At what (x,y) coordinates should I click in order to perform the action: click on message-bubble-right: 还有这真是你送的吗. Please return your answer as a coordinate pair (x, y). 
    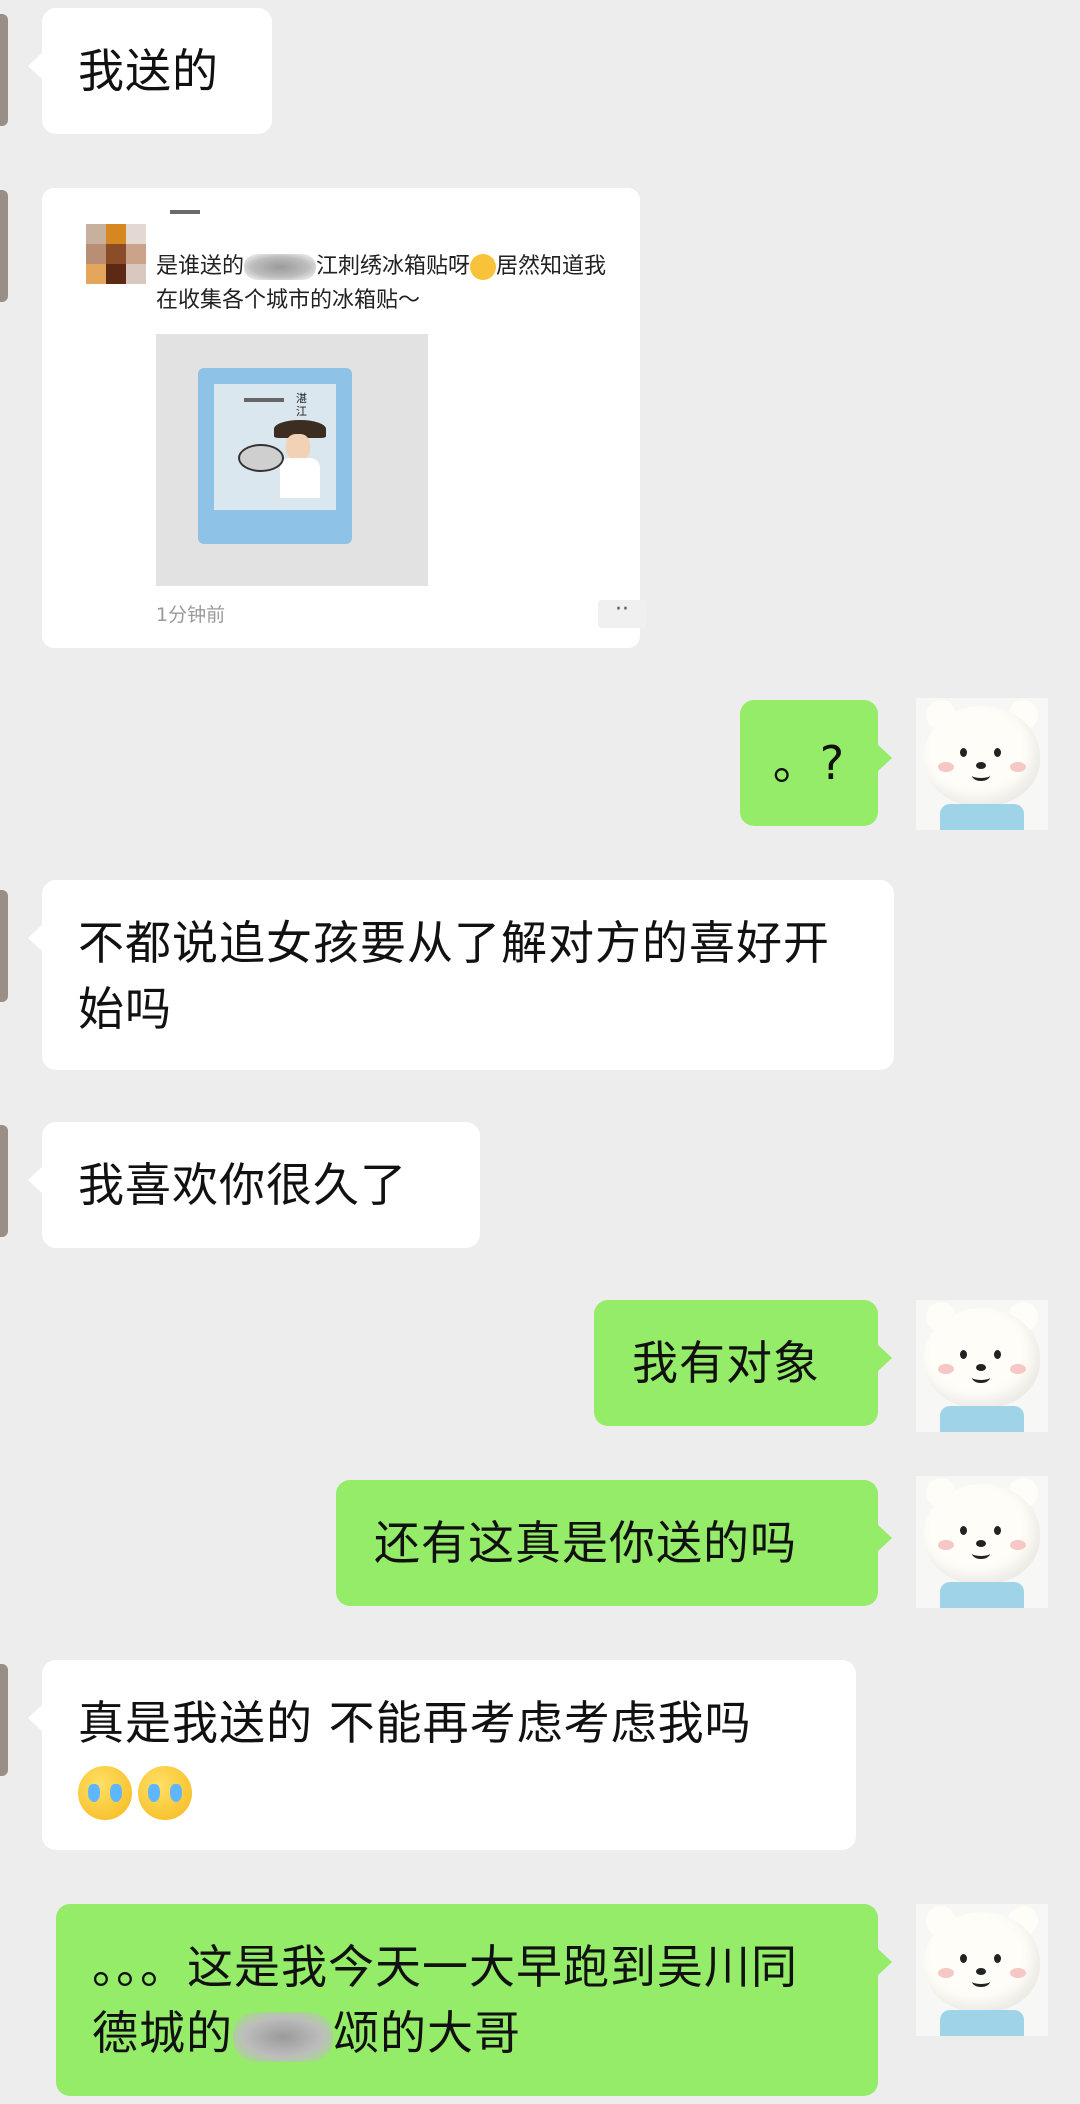
    Looking at the image, I should click on (614, 1543).